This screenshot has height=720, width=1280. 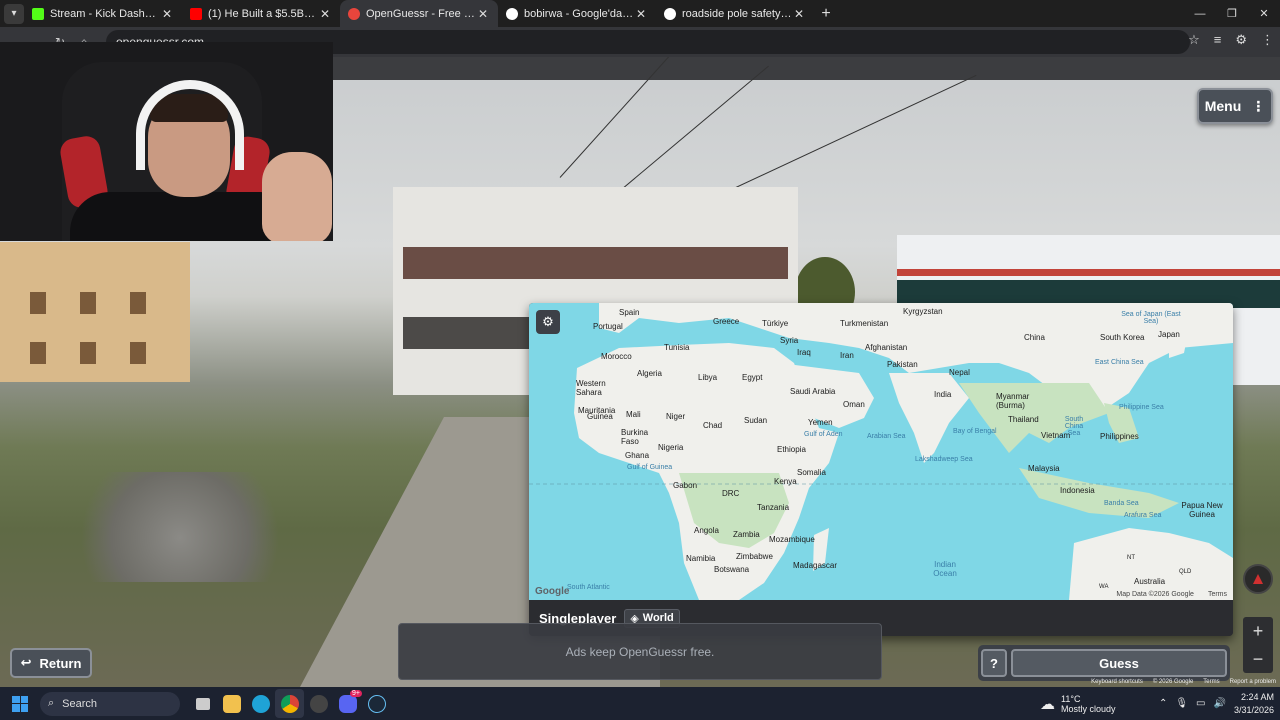 What do you see at coordinates (202, 703) in the screenshot?
I see `task-view-icon` at bounding box center [202, 703].